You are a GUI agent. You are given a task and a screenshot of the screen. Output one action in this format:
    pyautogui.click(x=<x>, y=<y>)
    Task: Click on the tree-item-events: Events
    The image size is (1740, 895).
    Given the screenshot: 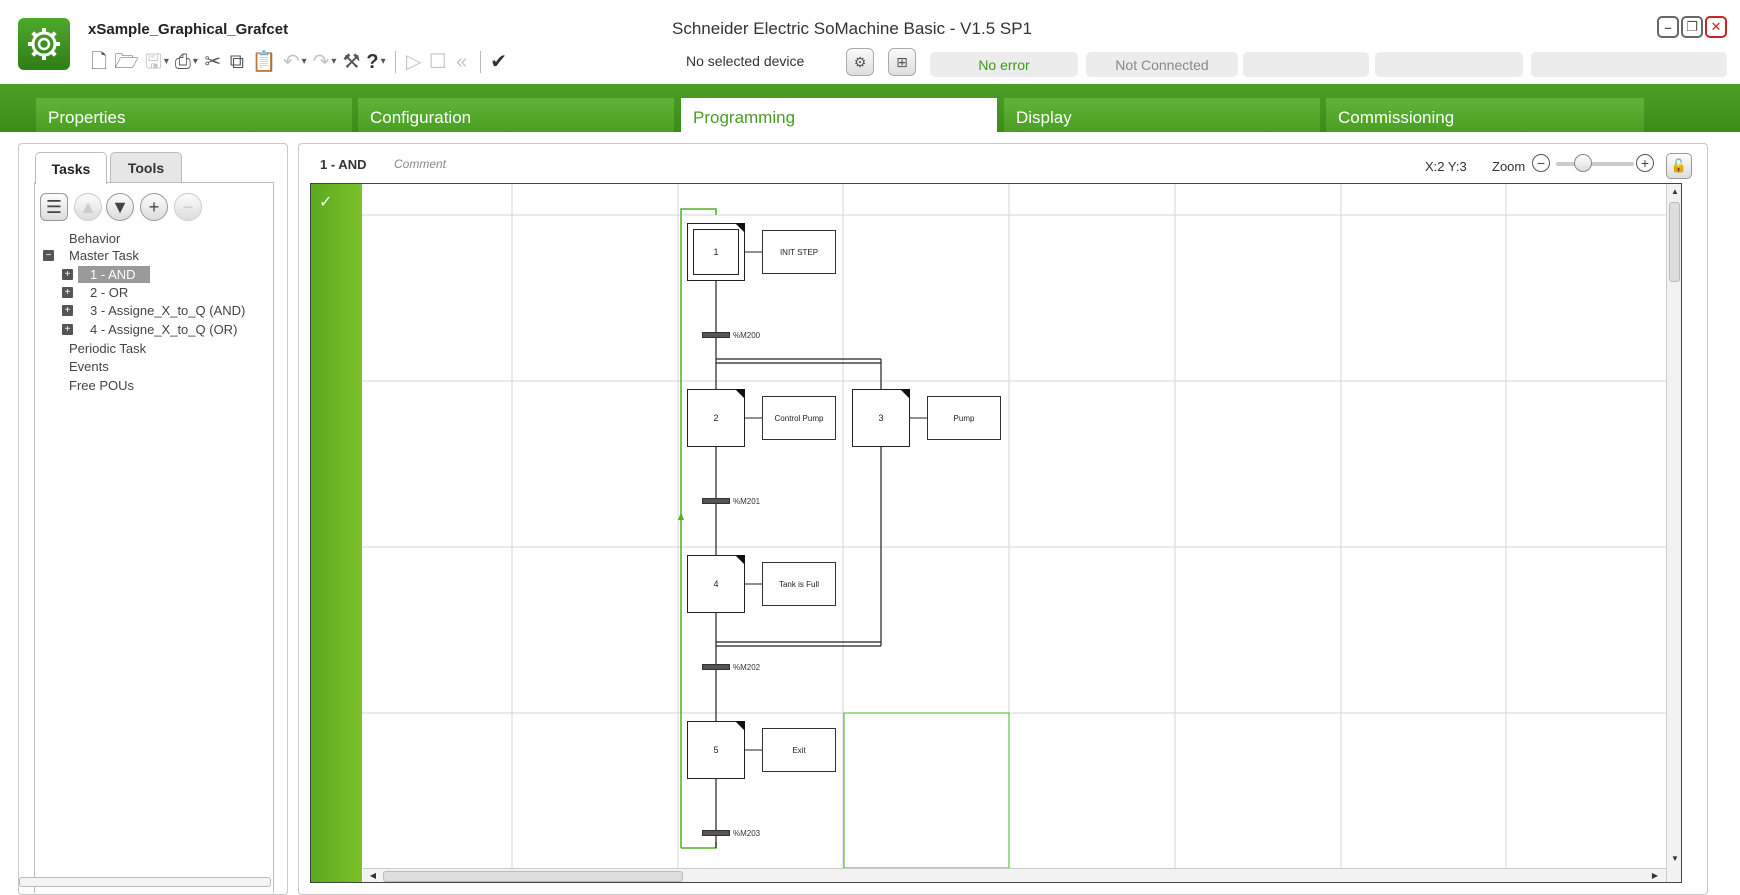 What is the action you would take?
    pyautogui.click(x=89, y=366)
    